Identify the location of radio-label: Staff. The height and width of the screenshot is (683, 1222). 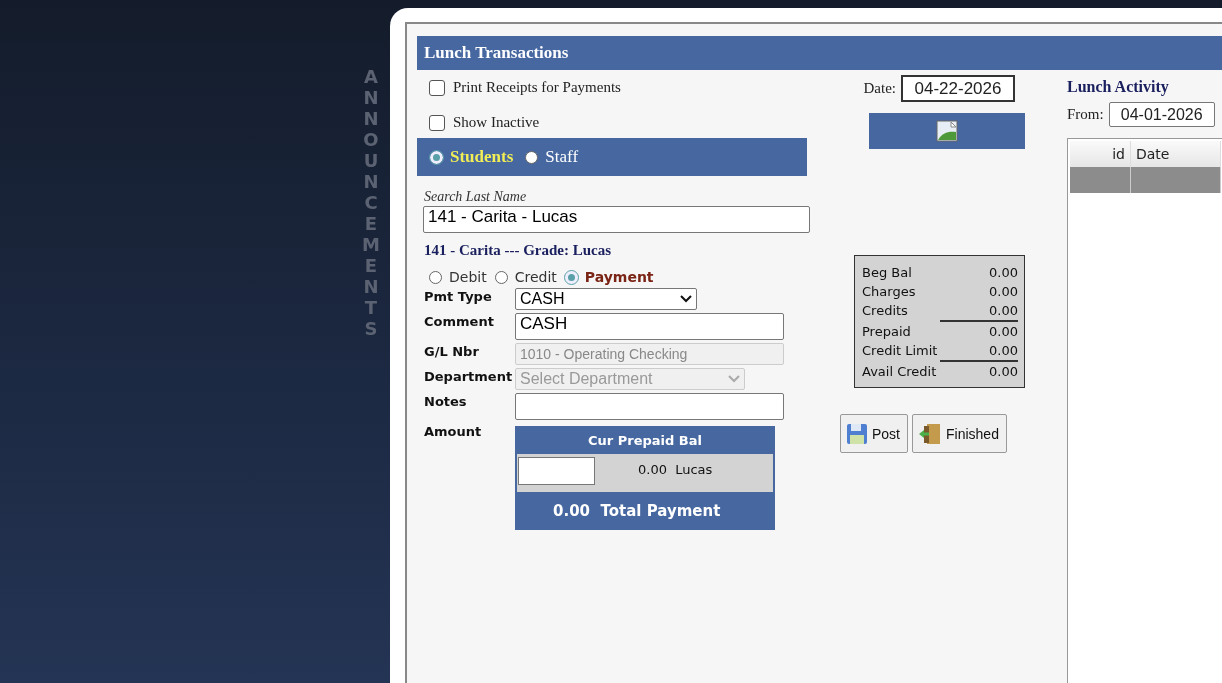
(562, 157).